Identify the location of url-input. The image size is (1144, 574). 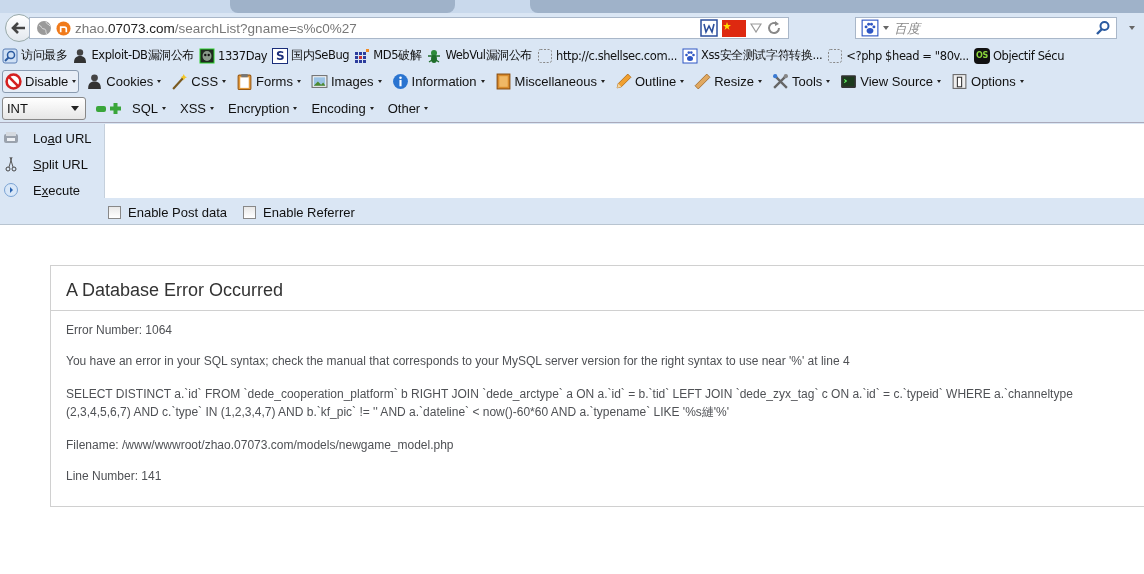
(624, 161).